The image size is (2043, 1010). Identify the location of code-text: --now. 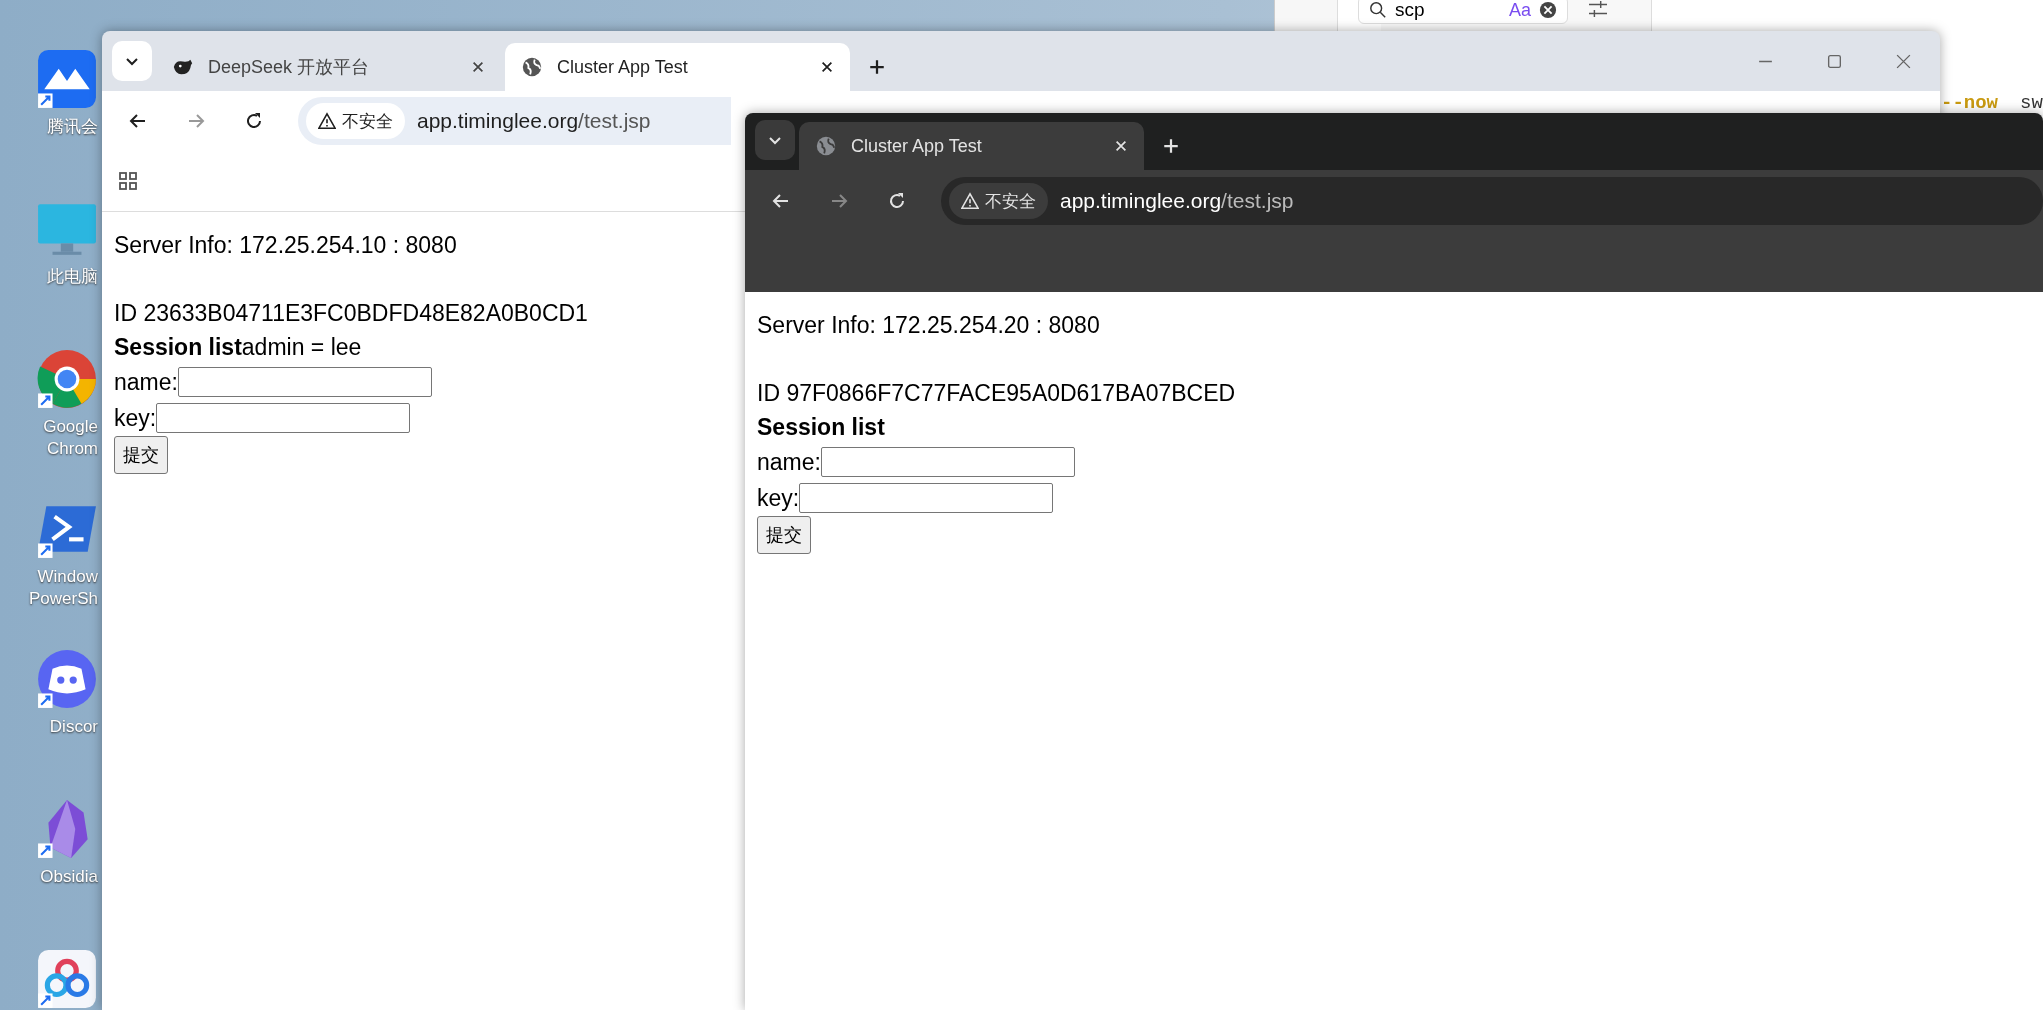
(1969, 103).